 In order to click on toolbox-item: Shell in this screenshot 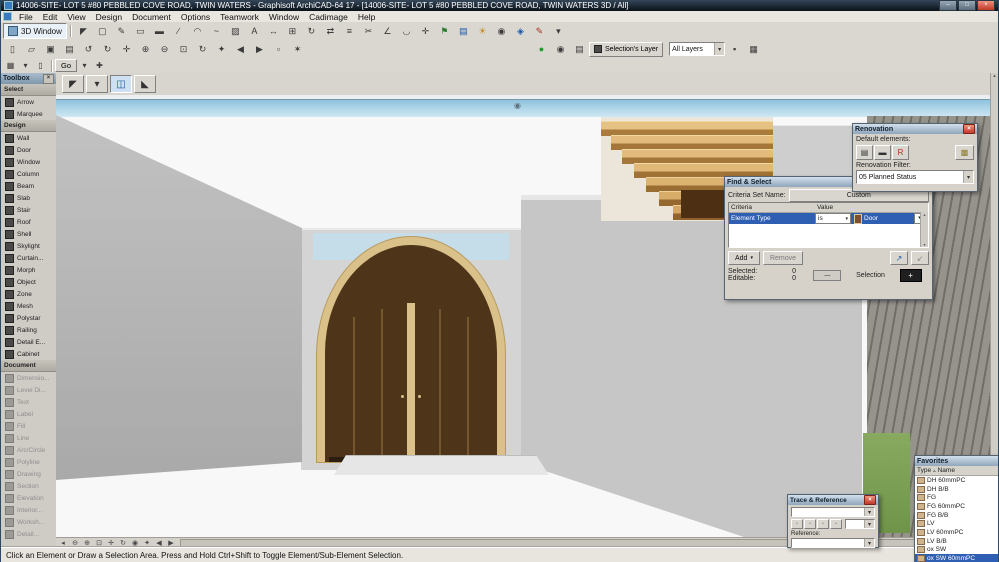, I will do `click(28, 234)`.